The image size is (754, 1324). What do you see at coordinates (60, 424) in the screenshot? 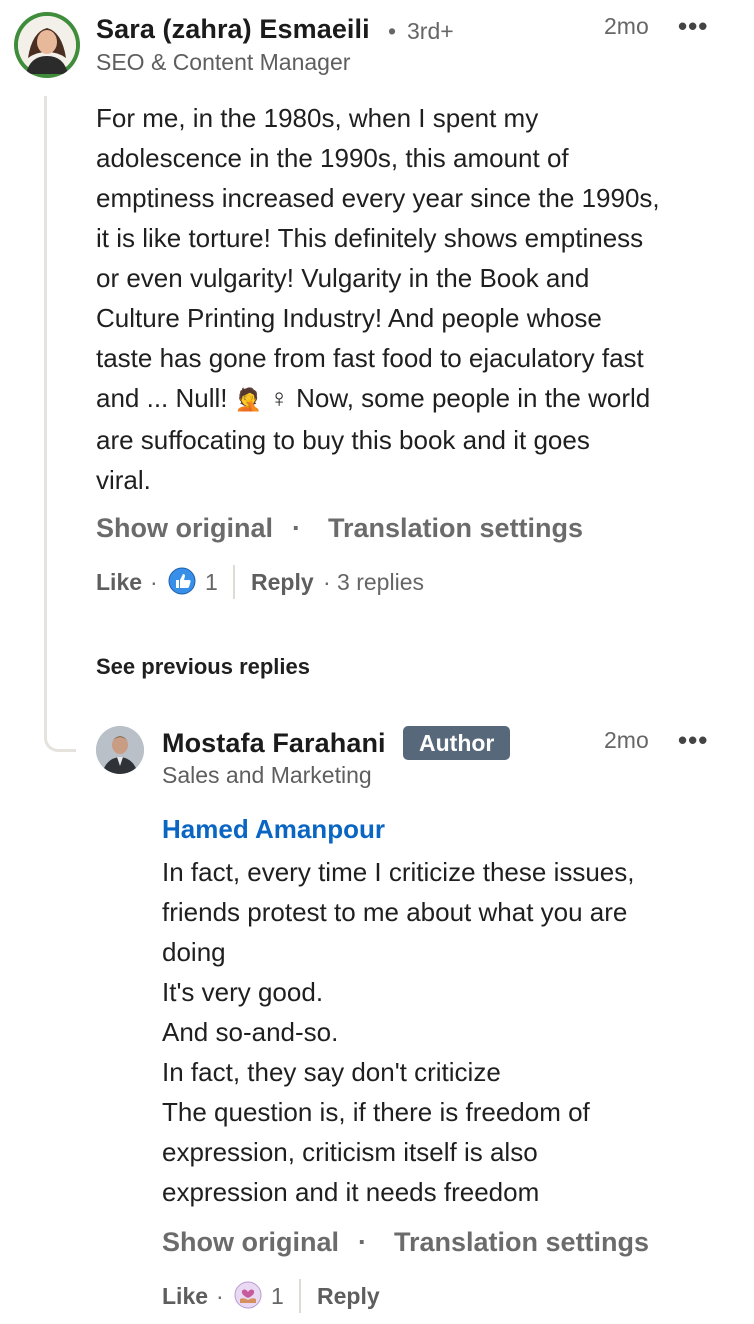
I see `thread-connector-line` at bounding box center [60, 424].